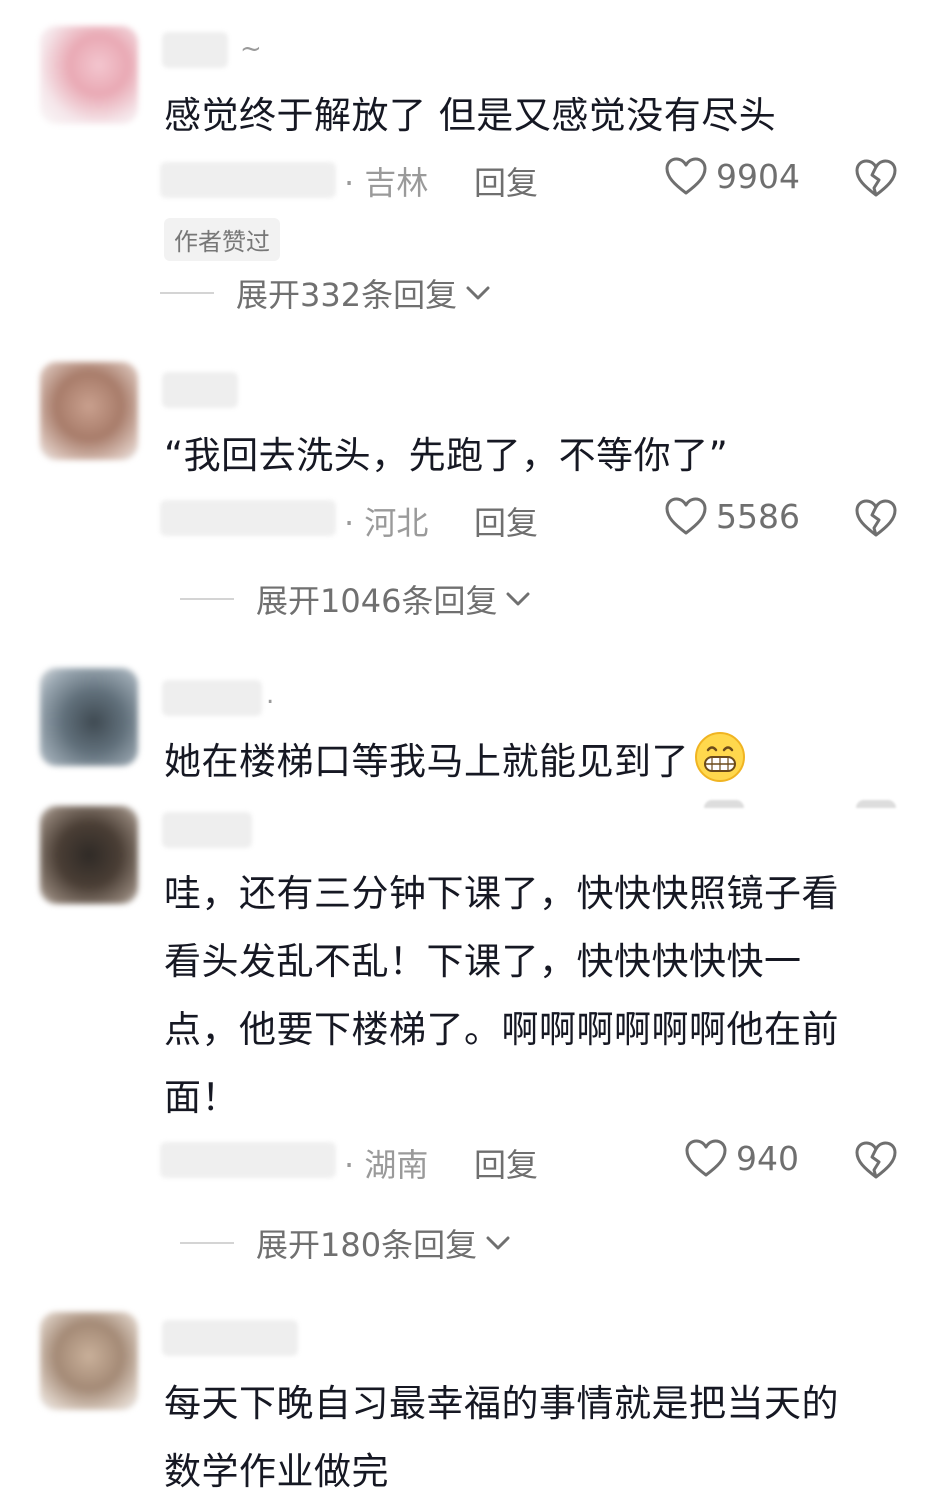 Image resolution: width=948 pixels, height=1510 pixels. I want to click on like-button: 5586, so click(732, 516).